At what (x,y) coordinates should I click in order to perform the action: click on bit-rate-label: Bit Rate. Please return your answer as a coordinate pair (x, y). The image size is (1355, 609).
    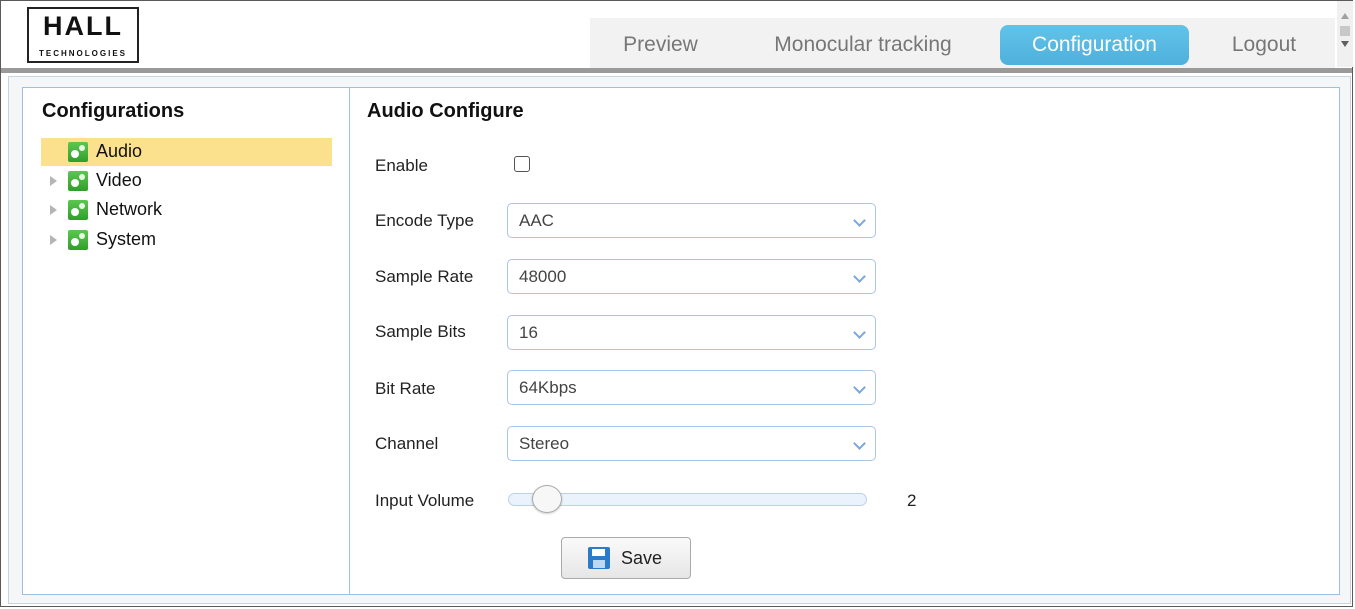
    Looking at the image, I should click on (405, 388).